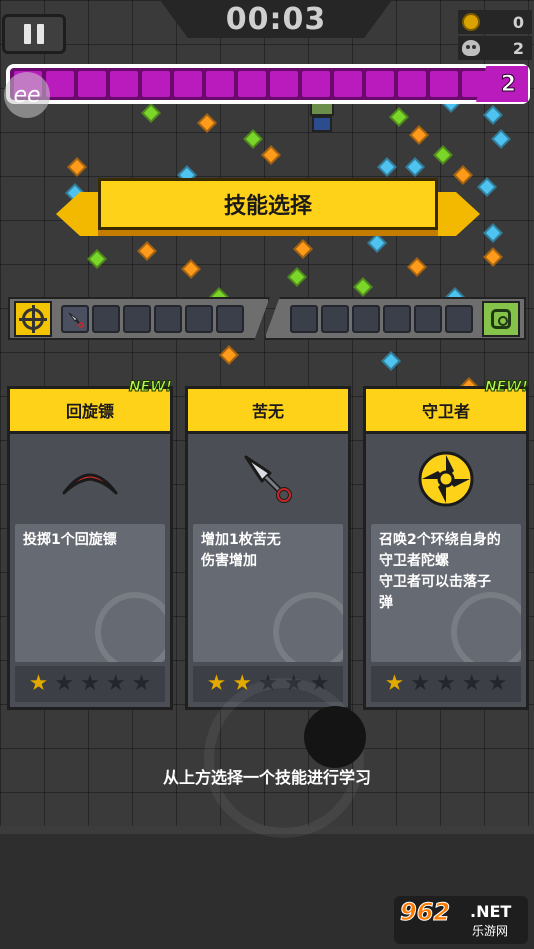 The height and width of the screenshot is (949, 534). I want to click on pause-icon, so click(27, 34).